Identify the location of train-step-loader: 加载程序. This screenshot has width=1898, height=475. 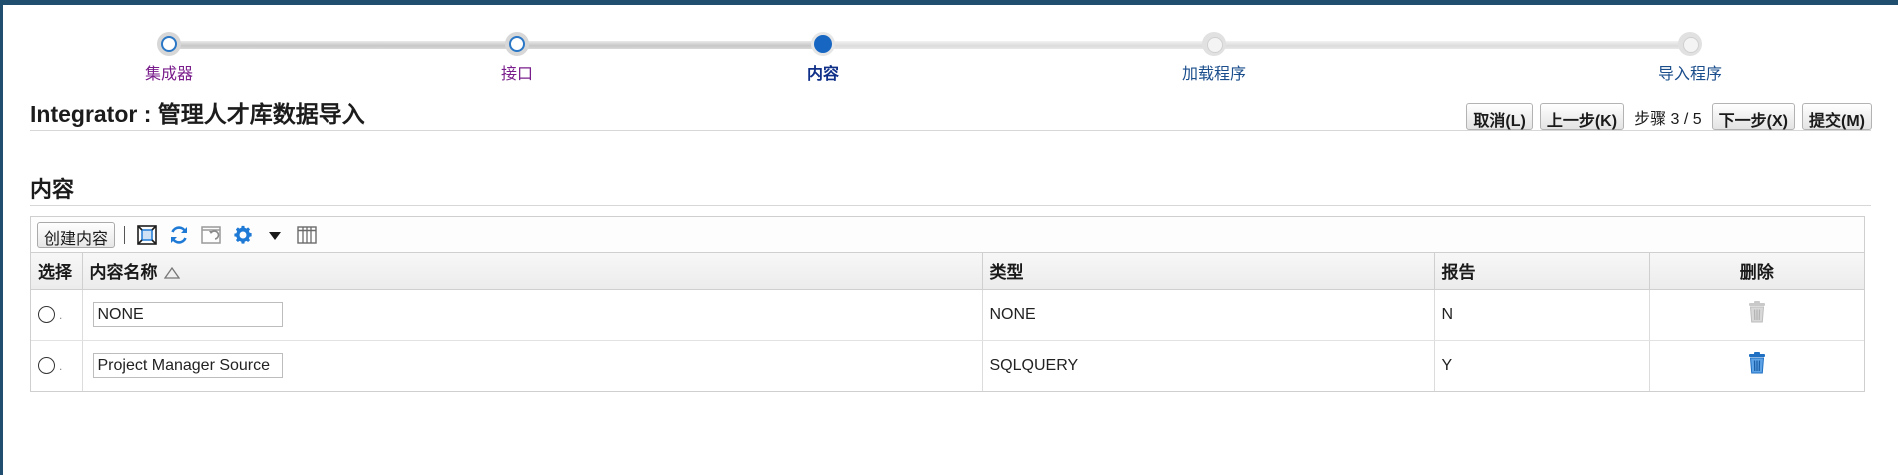
(1214, 58).